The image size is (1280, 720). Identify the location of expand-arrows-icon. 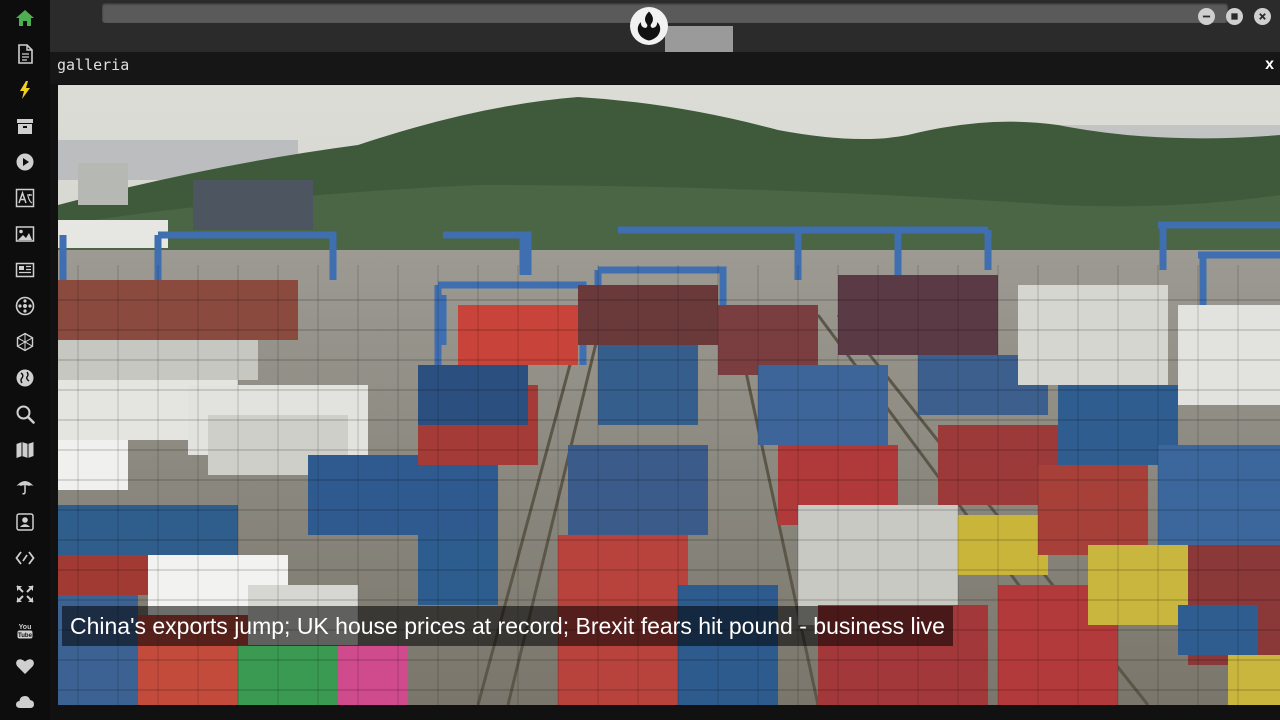
(25, 594).